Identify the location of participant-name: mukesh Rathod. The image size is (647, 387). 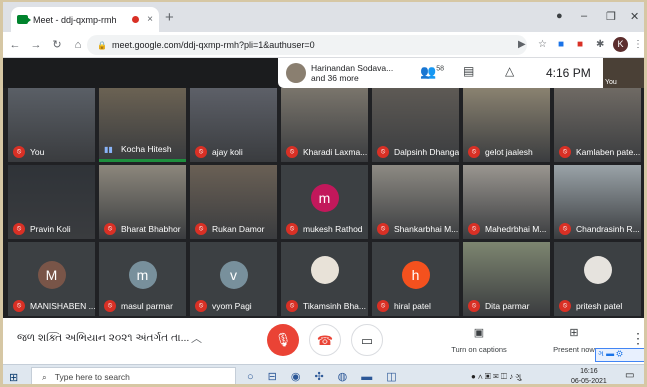
(333, 229).